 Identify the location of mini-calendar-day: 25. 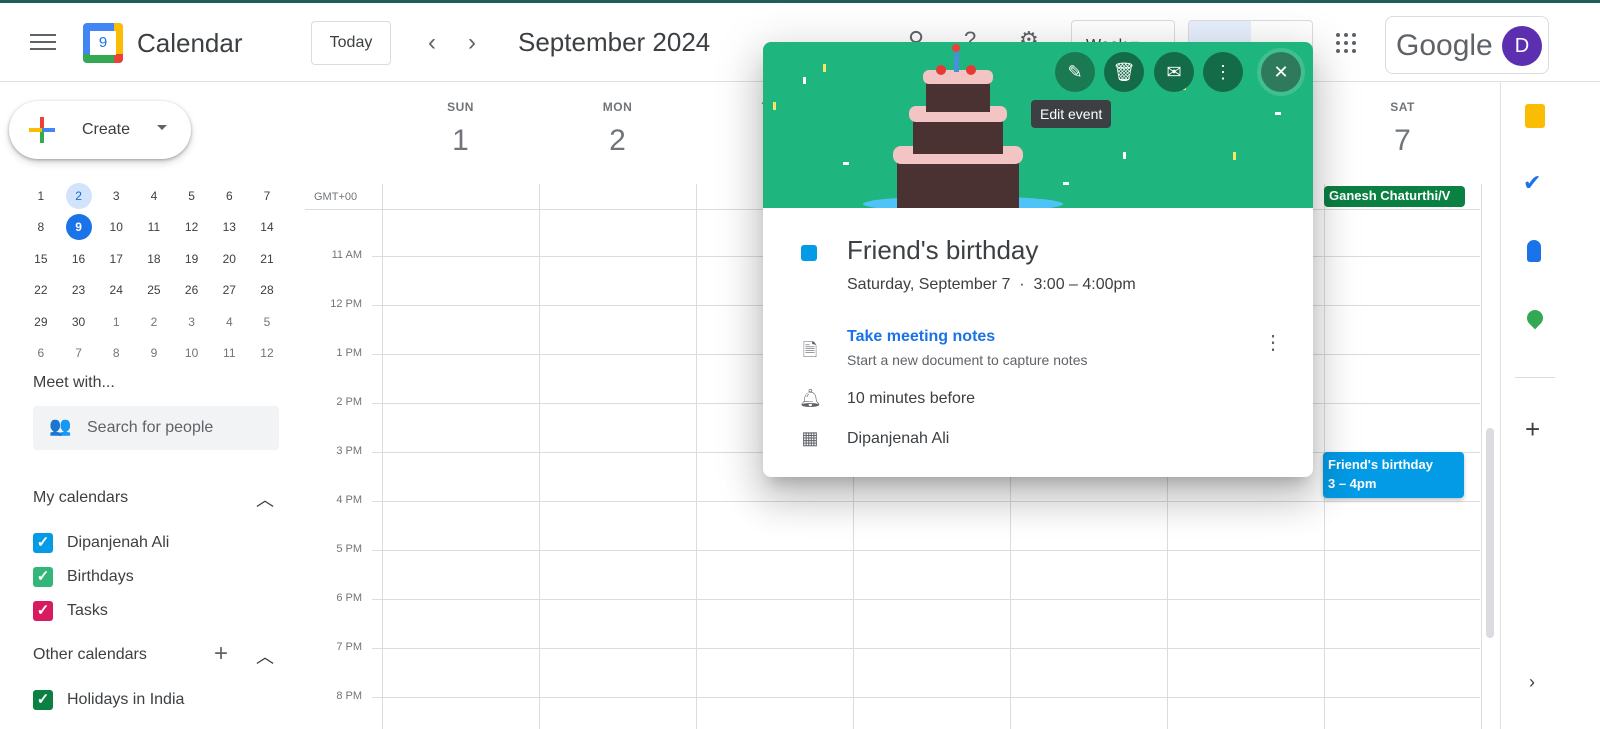
(154, 290).